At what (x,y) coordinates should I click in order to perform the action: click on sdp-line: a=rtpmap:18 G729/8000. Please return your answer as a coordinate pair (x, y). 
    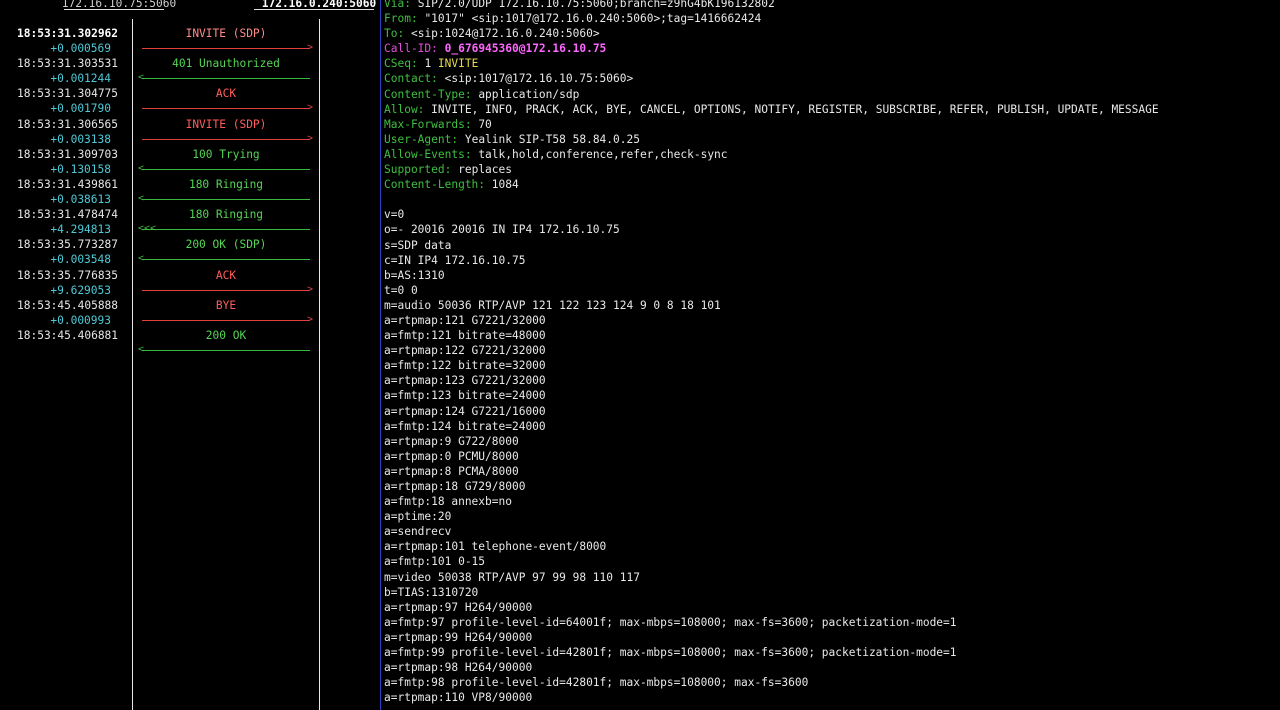
    Looking at the image, I should click on (455, 486).